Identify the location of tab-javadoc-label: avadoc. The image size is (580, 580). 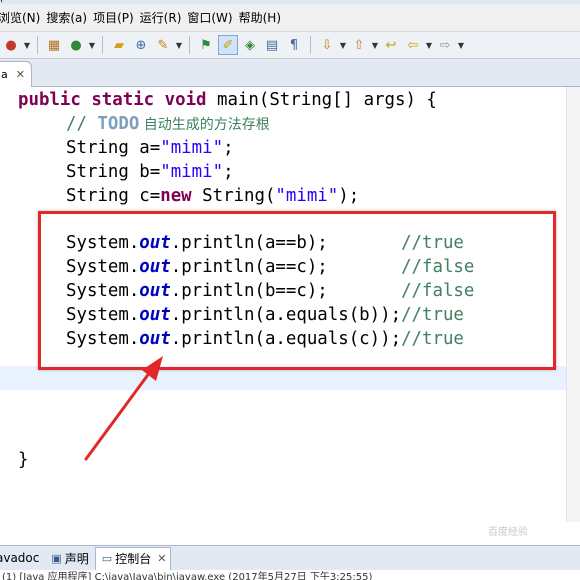
(20, 558).